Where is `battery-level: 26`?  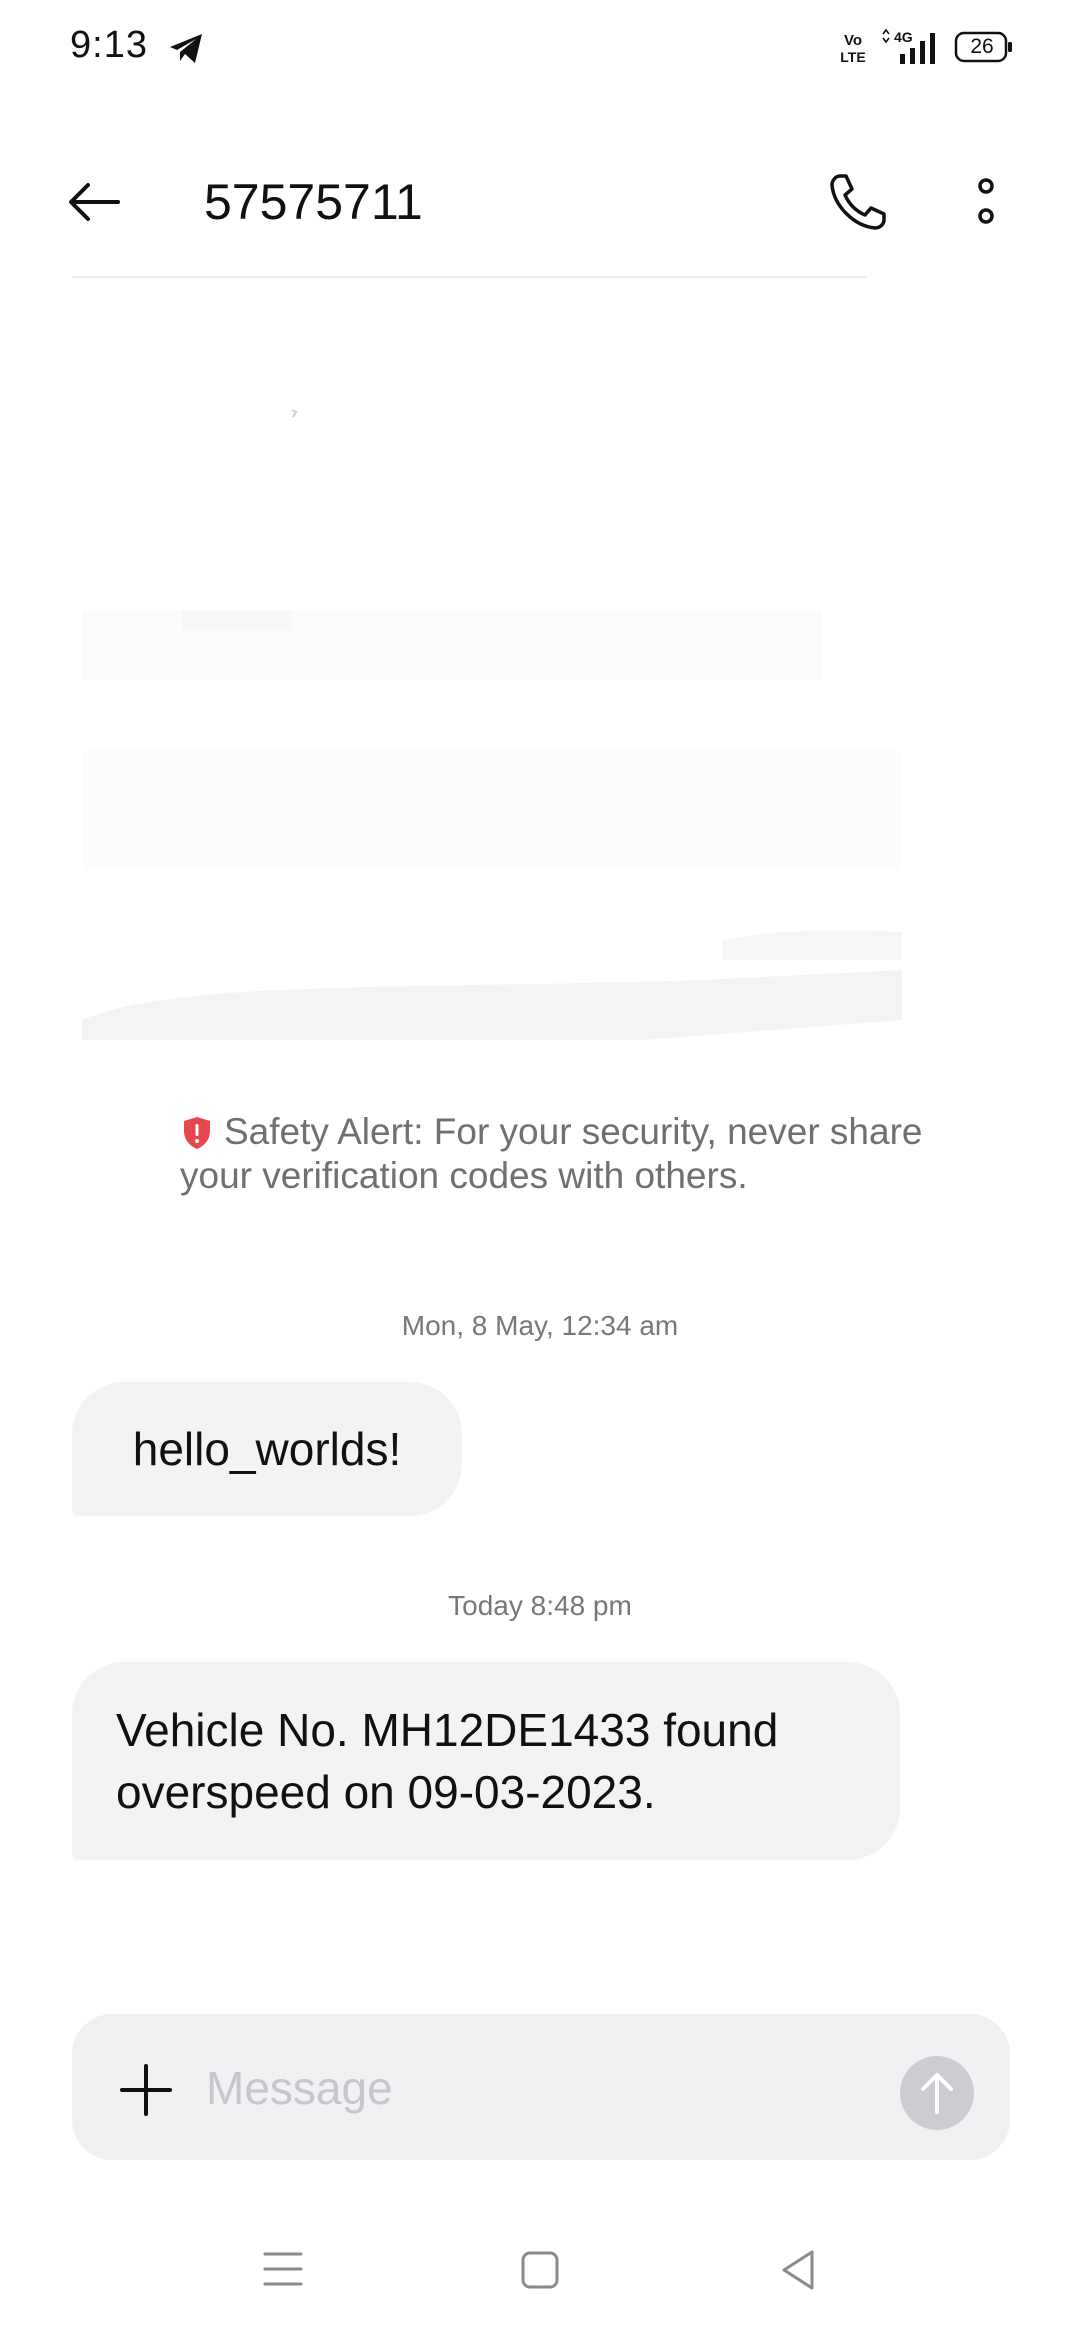
battery-level: 26 is located at coordinates (982, 46).